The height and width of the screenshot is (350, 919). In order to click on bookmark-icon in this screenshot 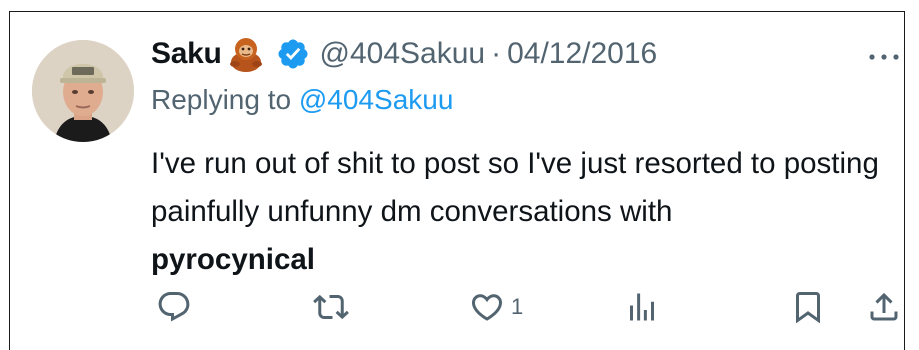, I will do `click(808, 308)`.